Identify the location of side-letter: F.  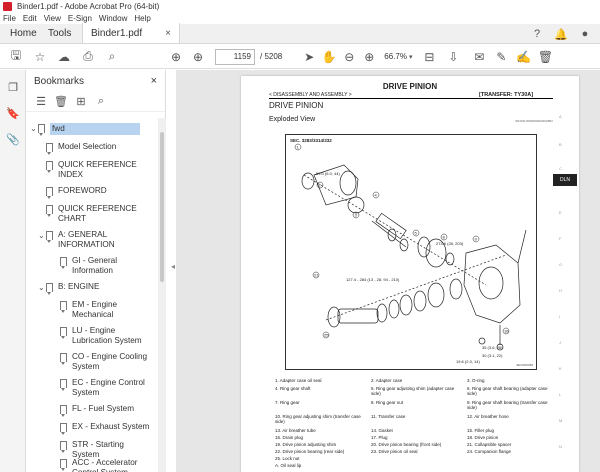
(560, 238).